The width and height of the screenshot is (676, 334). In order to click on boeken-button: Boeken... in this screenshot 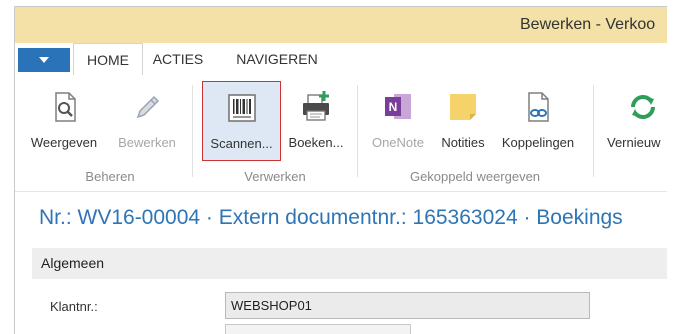, I will do `click(316, 121)`.